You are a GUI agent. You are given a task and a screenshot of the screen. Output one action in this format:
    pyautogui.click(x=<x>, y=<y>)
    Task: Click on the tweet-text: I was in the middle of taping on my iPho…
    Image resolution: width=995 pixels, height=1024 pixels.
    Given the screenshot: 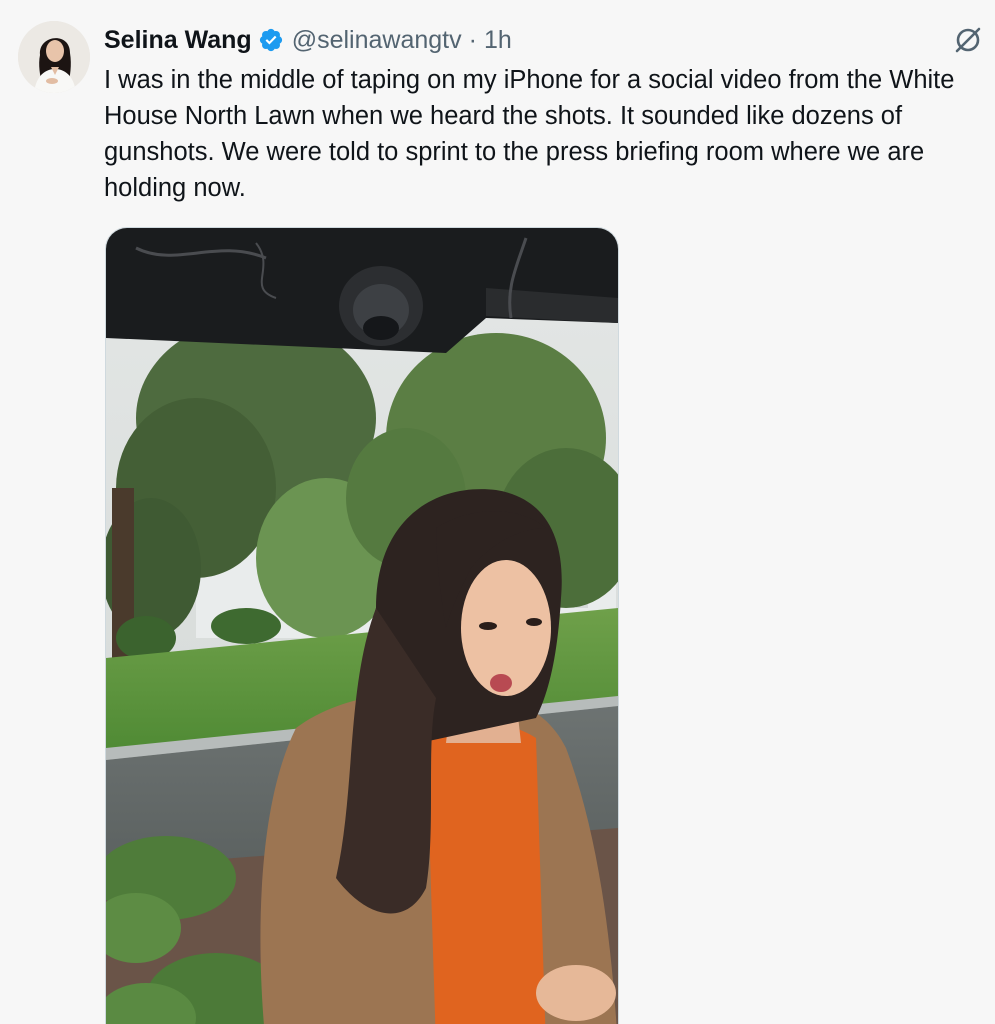 What is the action you would take?
    pyautogui.click(x=529, y=134)
    